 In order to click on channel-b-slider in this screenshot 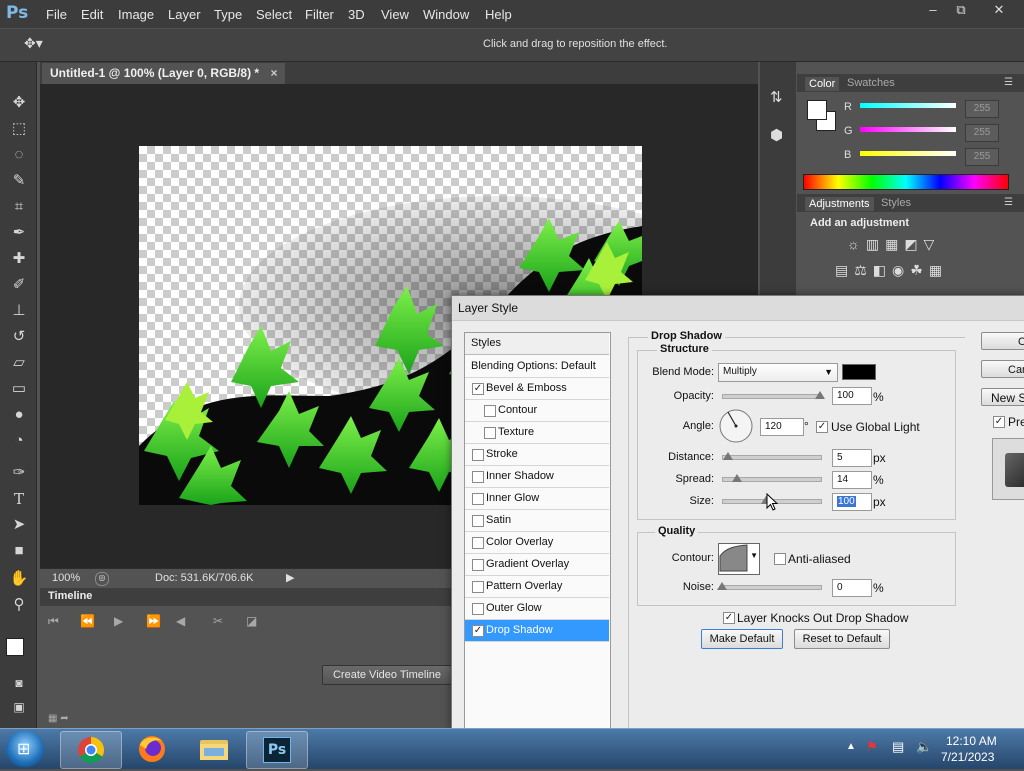, I will do `click(908, 153)`.